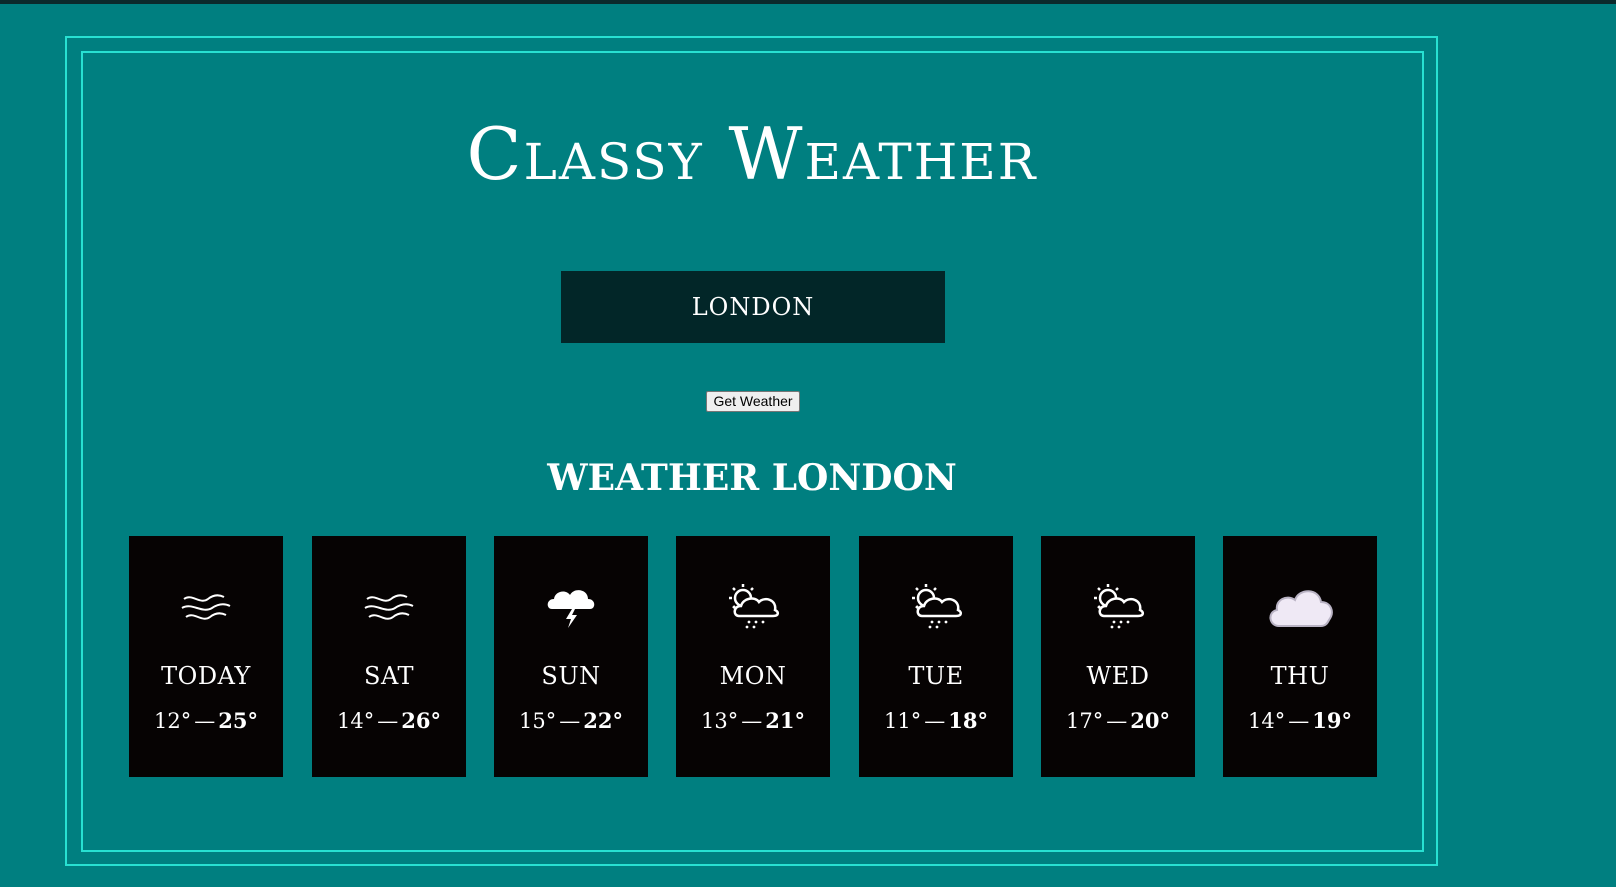 The image size is (1616, 887). I want to click on day-name: SUN, so click(571, 676).